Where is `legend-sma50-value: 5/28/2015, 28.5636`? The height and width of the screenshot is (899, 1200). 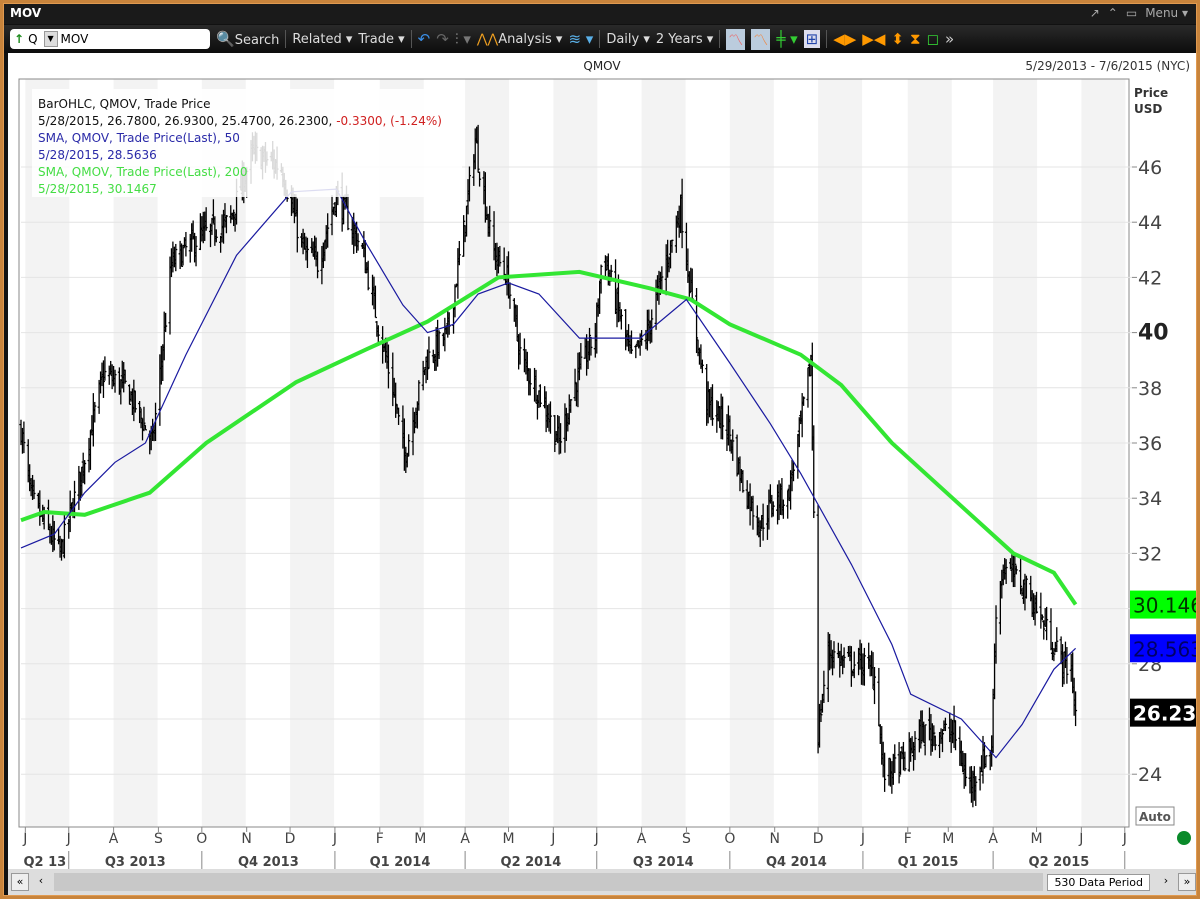 legend-sma50-value: 5/28/2015, 28.5636 is located at coordinates (97, 155).